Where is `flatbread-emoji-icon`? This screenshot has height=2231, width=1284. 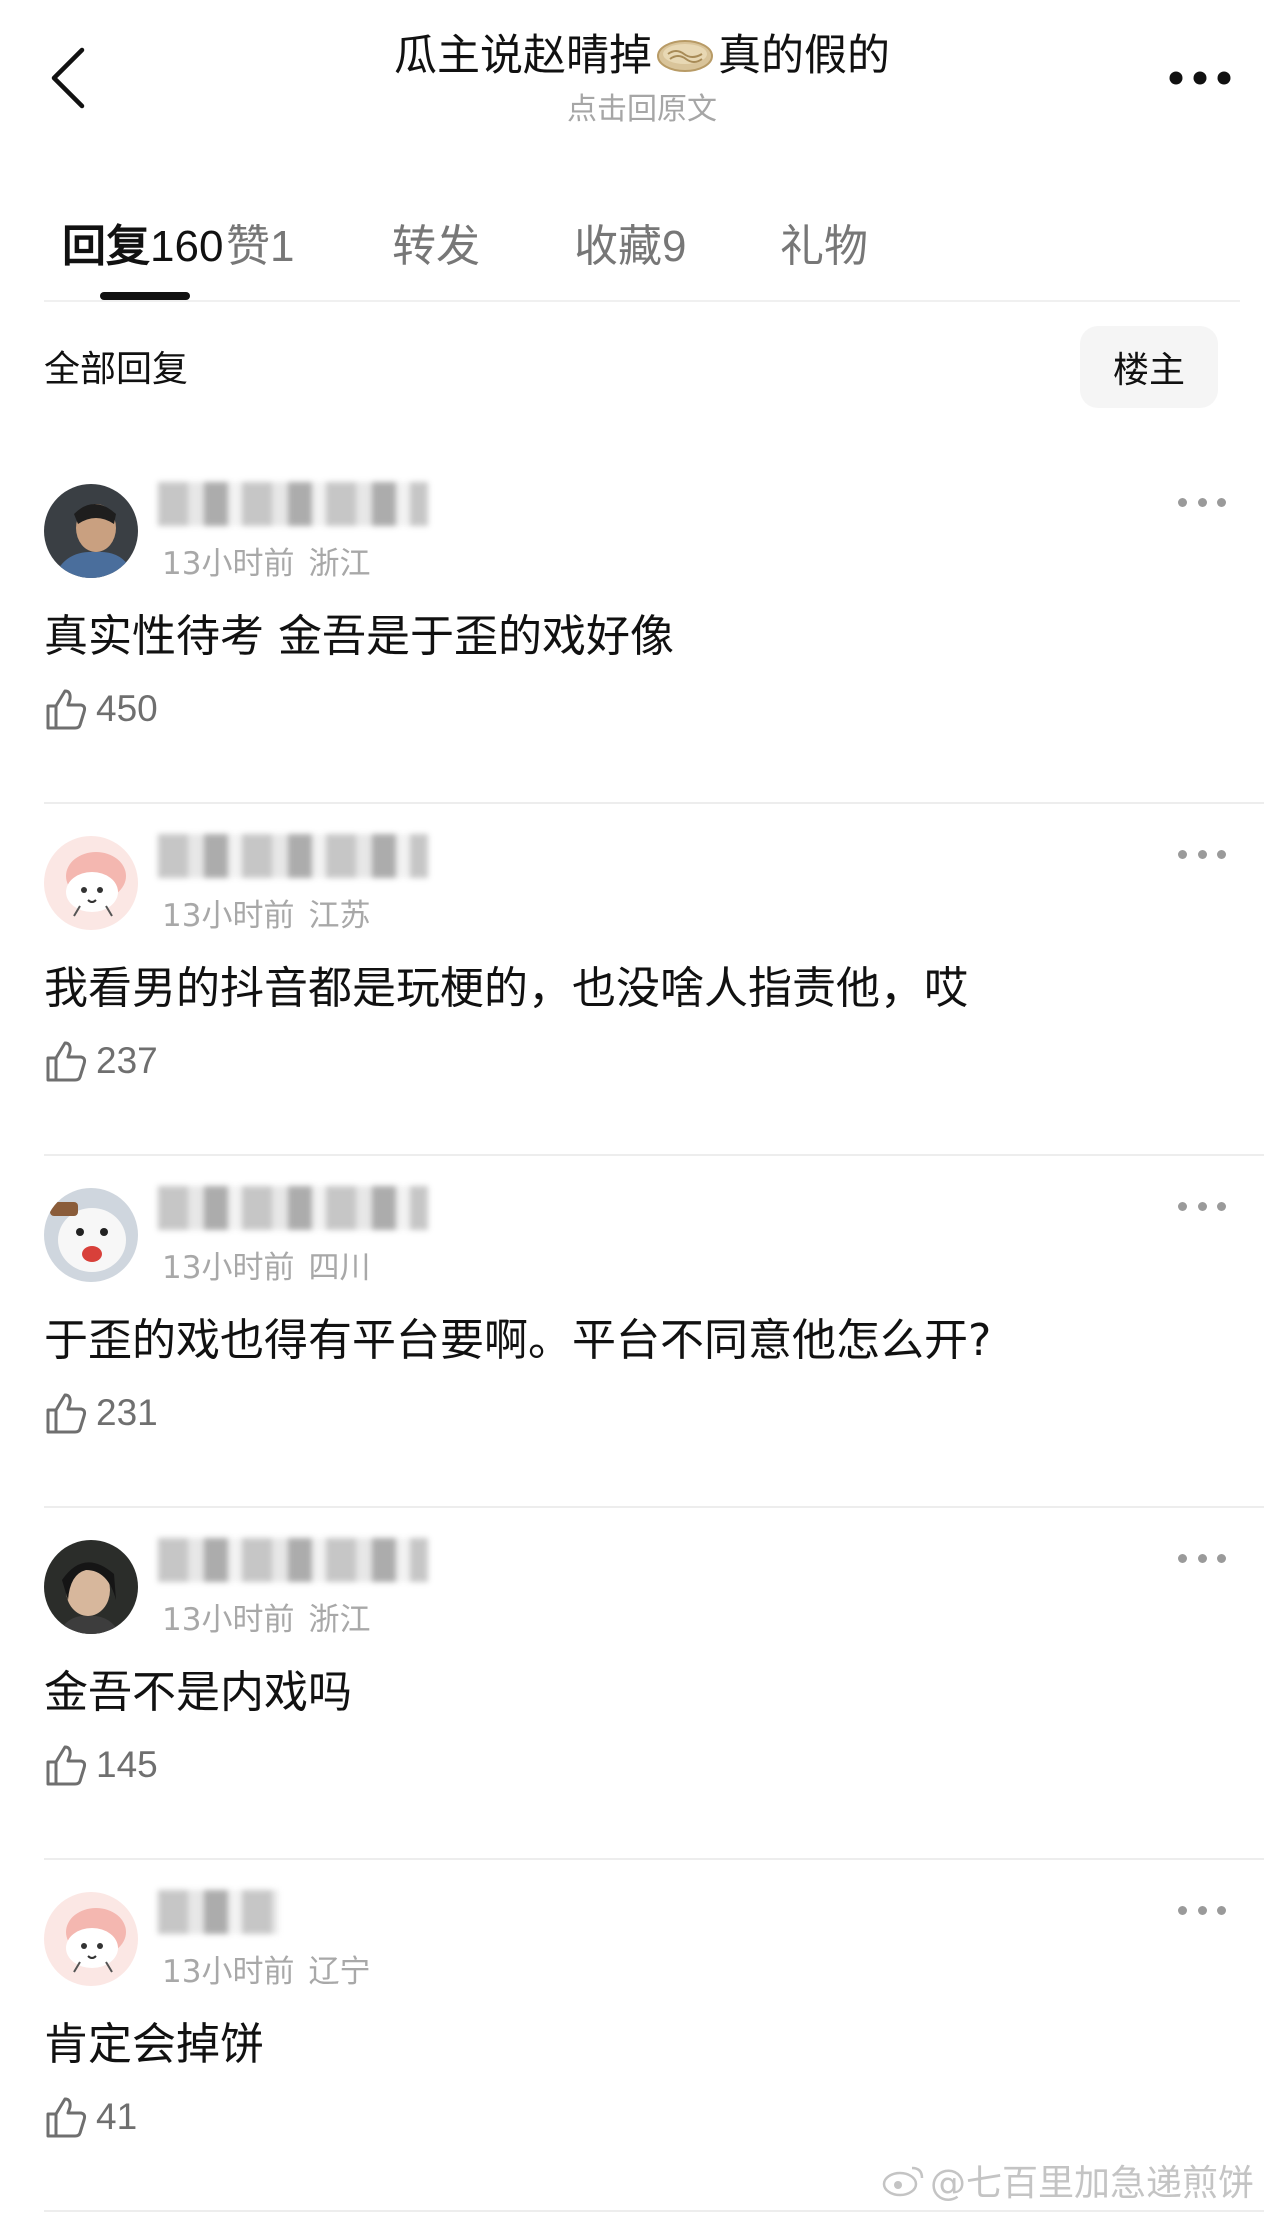
flatbread-emoji-icon is located at coordinates (685, 56).